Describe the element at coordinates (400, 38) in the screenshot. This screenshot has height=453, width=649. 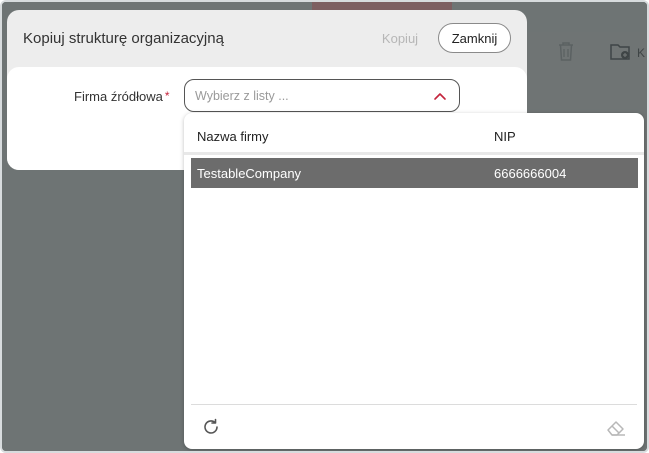
I see `copy-button: Kopiuj` at that location.